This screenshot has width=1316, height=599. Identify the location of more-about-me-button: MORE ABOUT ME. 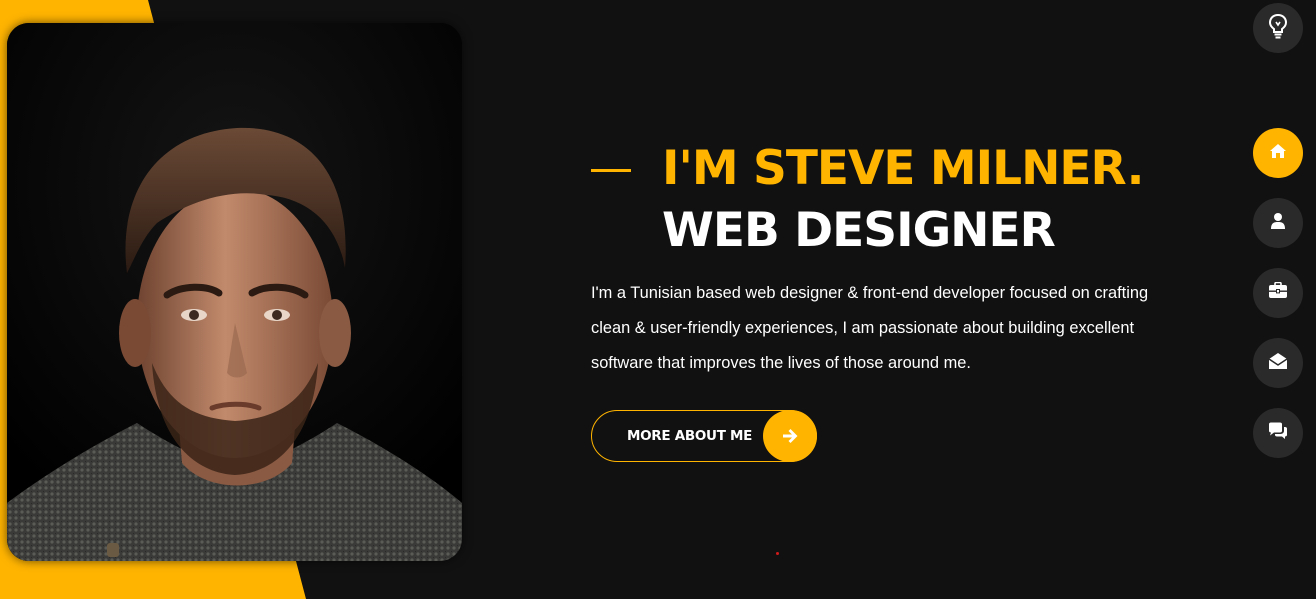
(704, 436).